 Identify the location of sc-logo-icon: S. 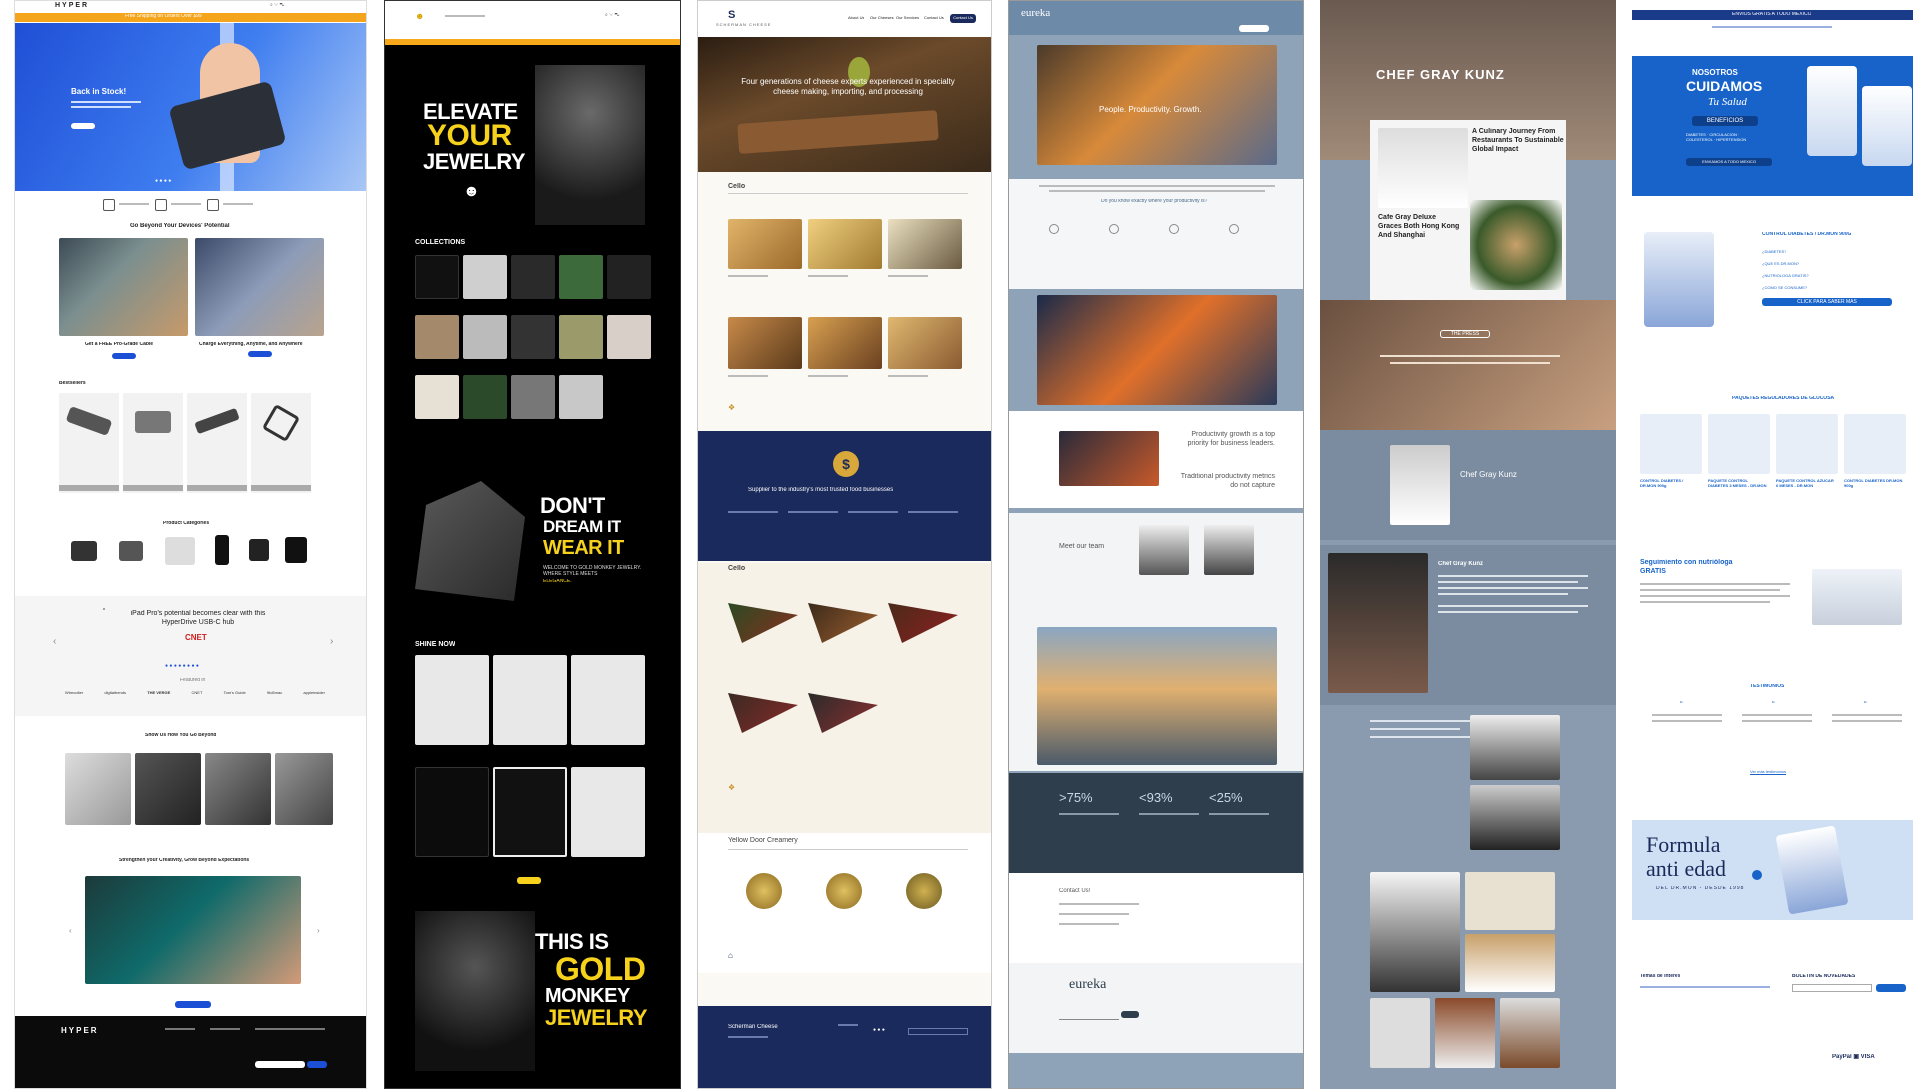
(731, 15).